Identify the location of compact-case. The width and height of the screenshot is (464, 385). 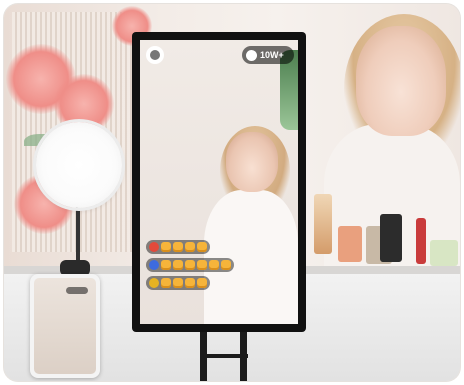
(444, 253).